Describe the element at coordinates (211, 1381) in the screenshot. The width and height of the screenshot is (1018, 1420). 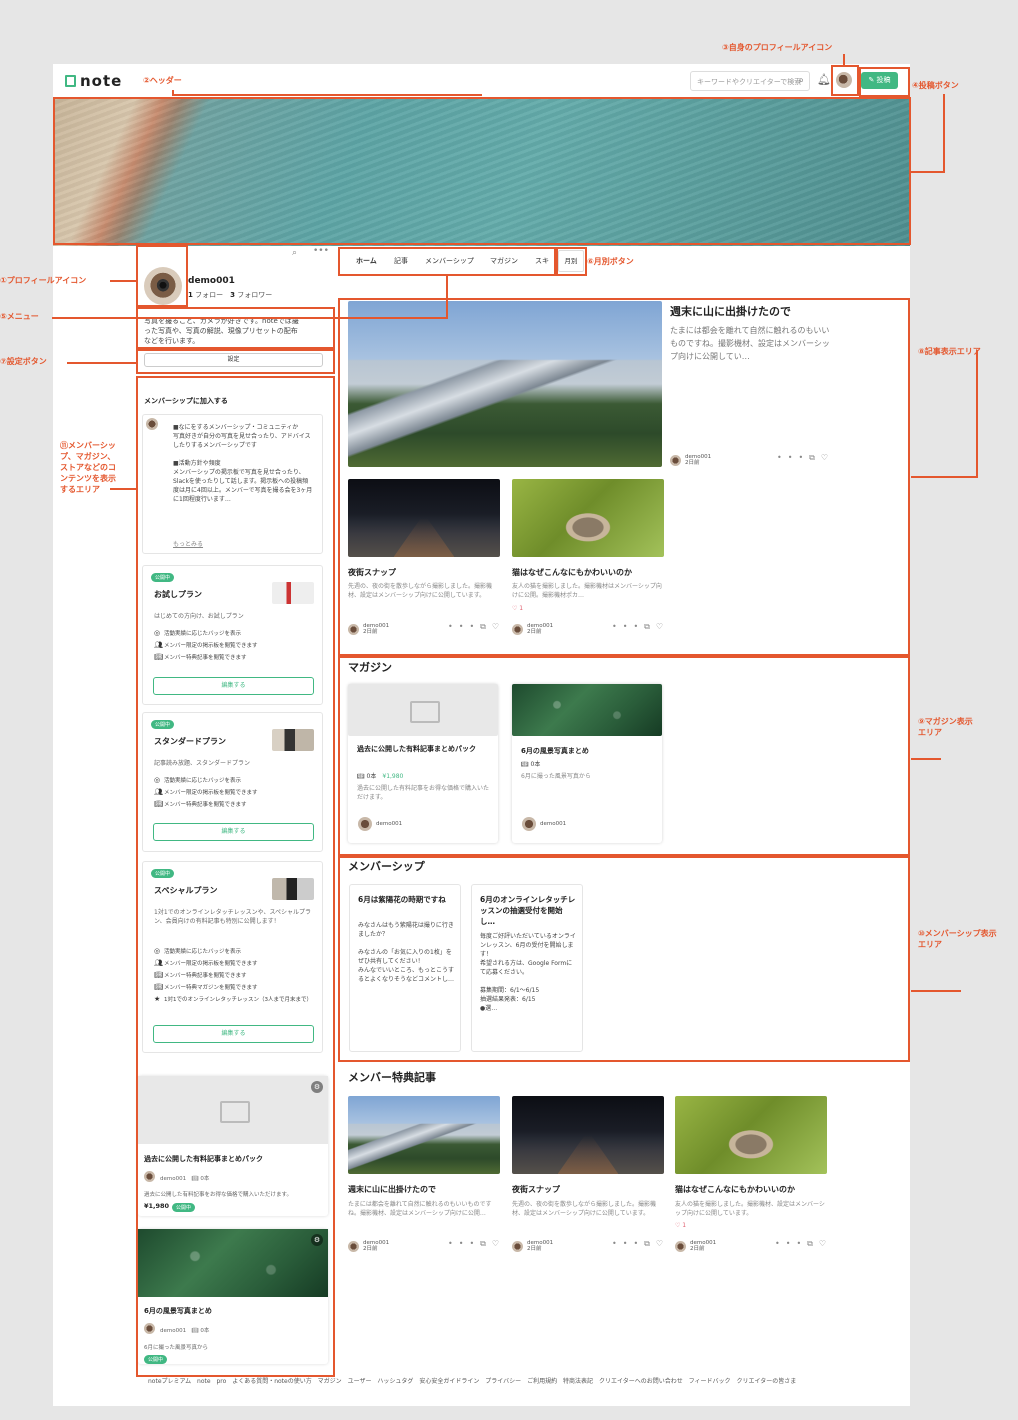
I see `footer-link: note pro` at that location.